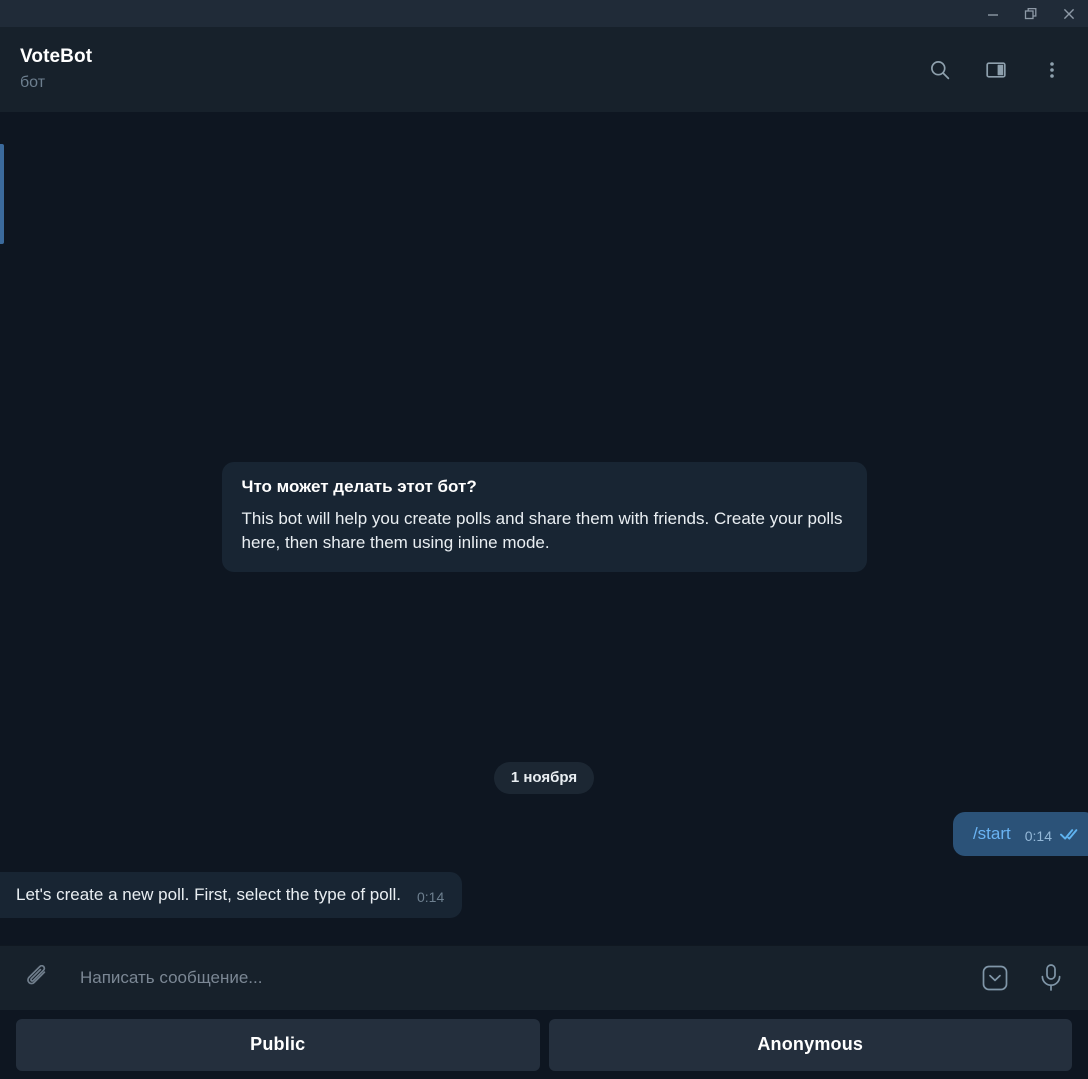 This screenshot has height=1079, width=1088. What do you see at coordinates (544, 13) in the screenshot?
I see `window-titlebar` at bounding box center [544, 13].